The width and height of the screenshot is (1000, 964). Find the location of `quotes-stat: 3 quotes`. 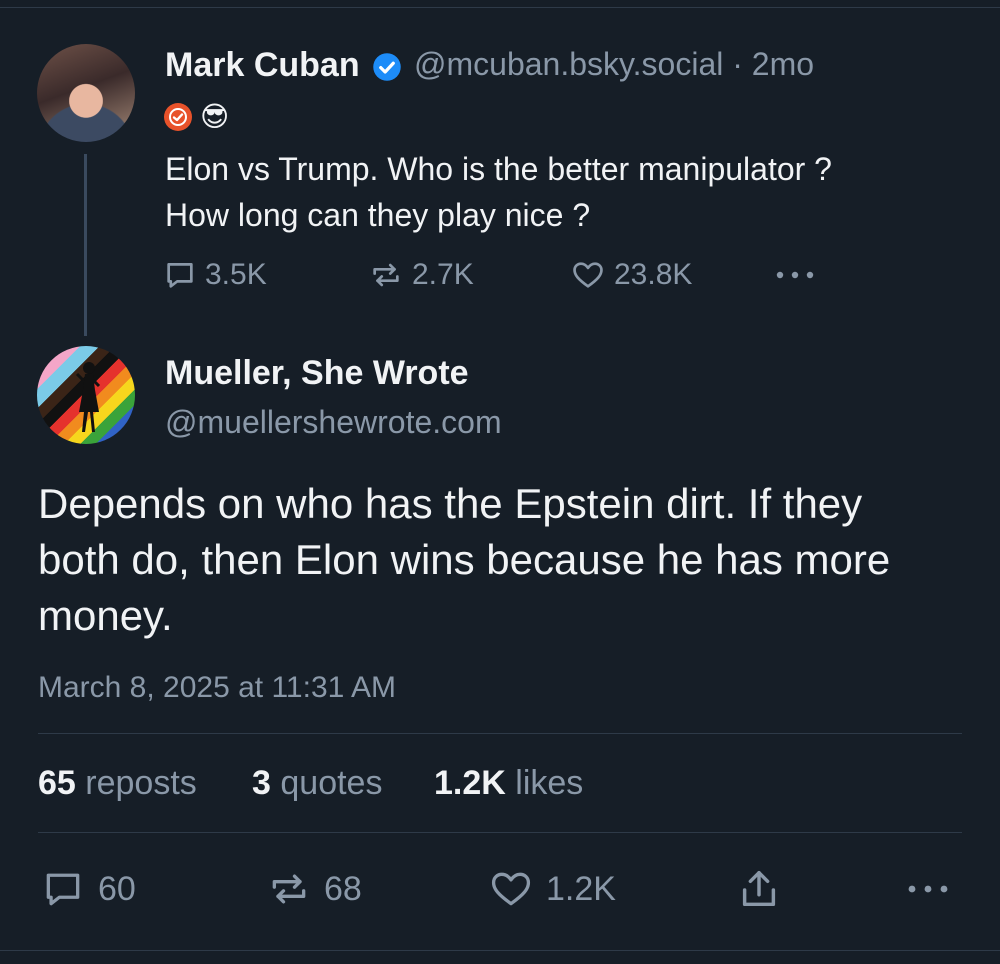

quotes-stat: 3 quotes is located at coordinates (317, 783).